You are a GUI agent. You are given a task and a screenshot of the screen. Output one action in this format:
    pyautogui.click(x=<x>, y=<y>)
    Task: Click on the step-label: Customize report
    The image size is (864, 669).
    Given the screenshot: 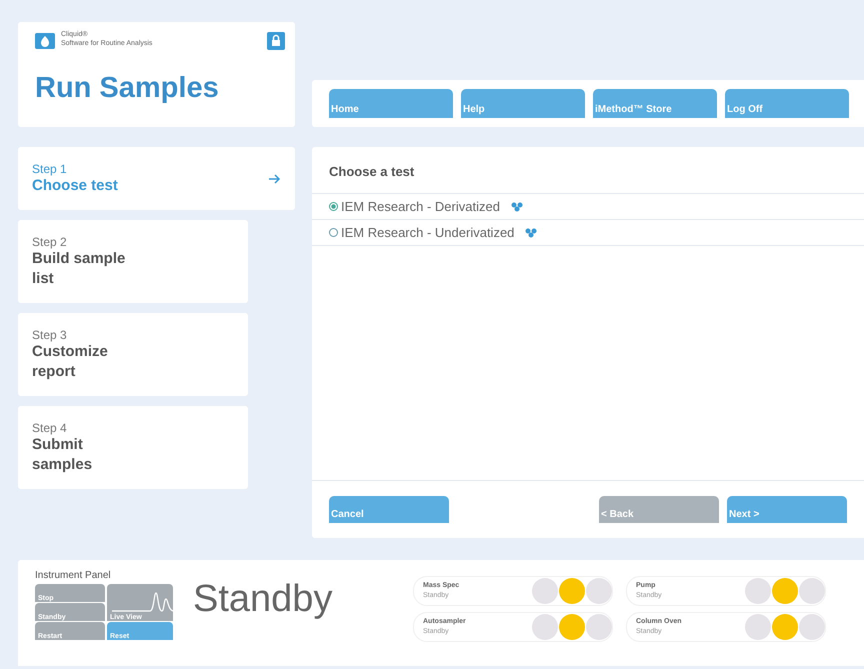 What is the action you would take?
    pyautogui.click(x=70, y=362)
    